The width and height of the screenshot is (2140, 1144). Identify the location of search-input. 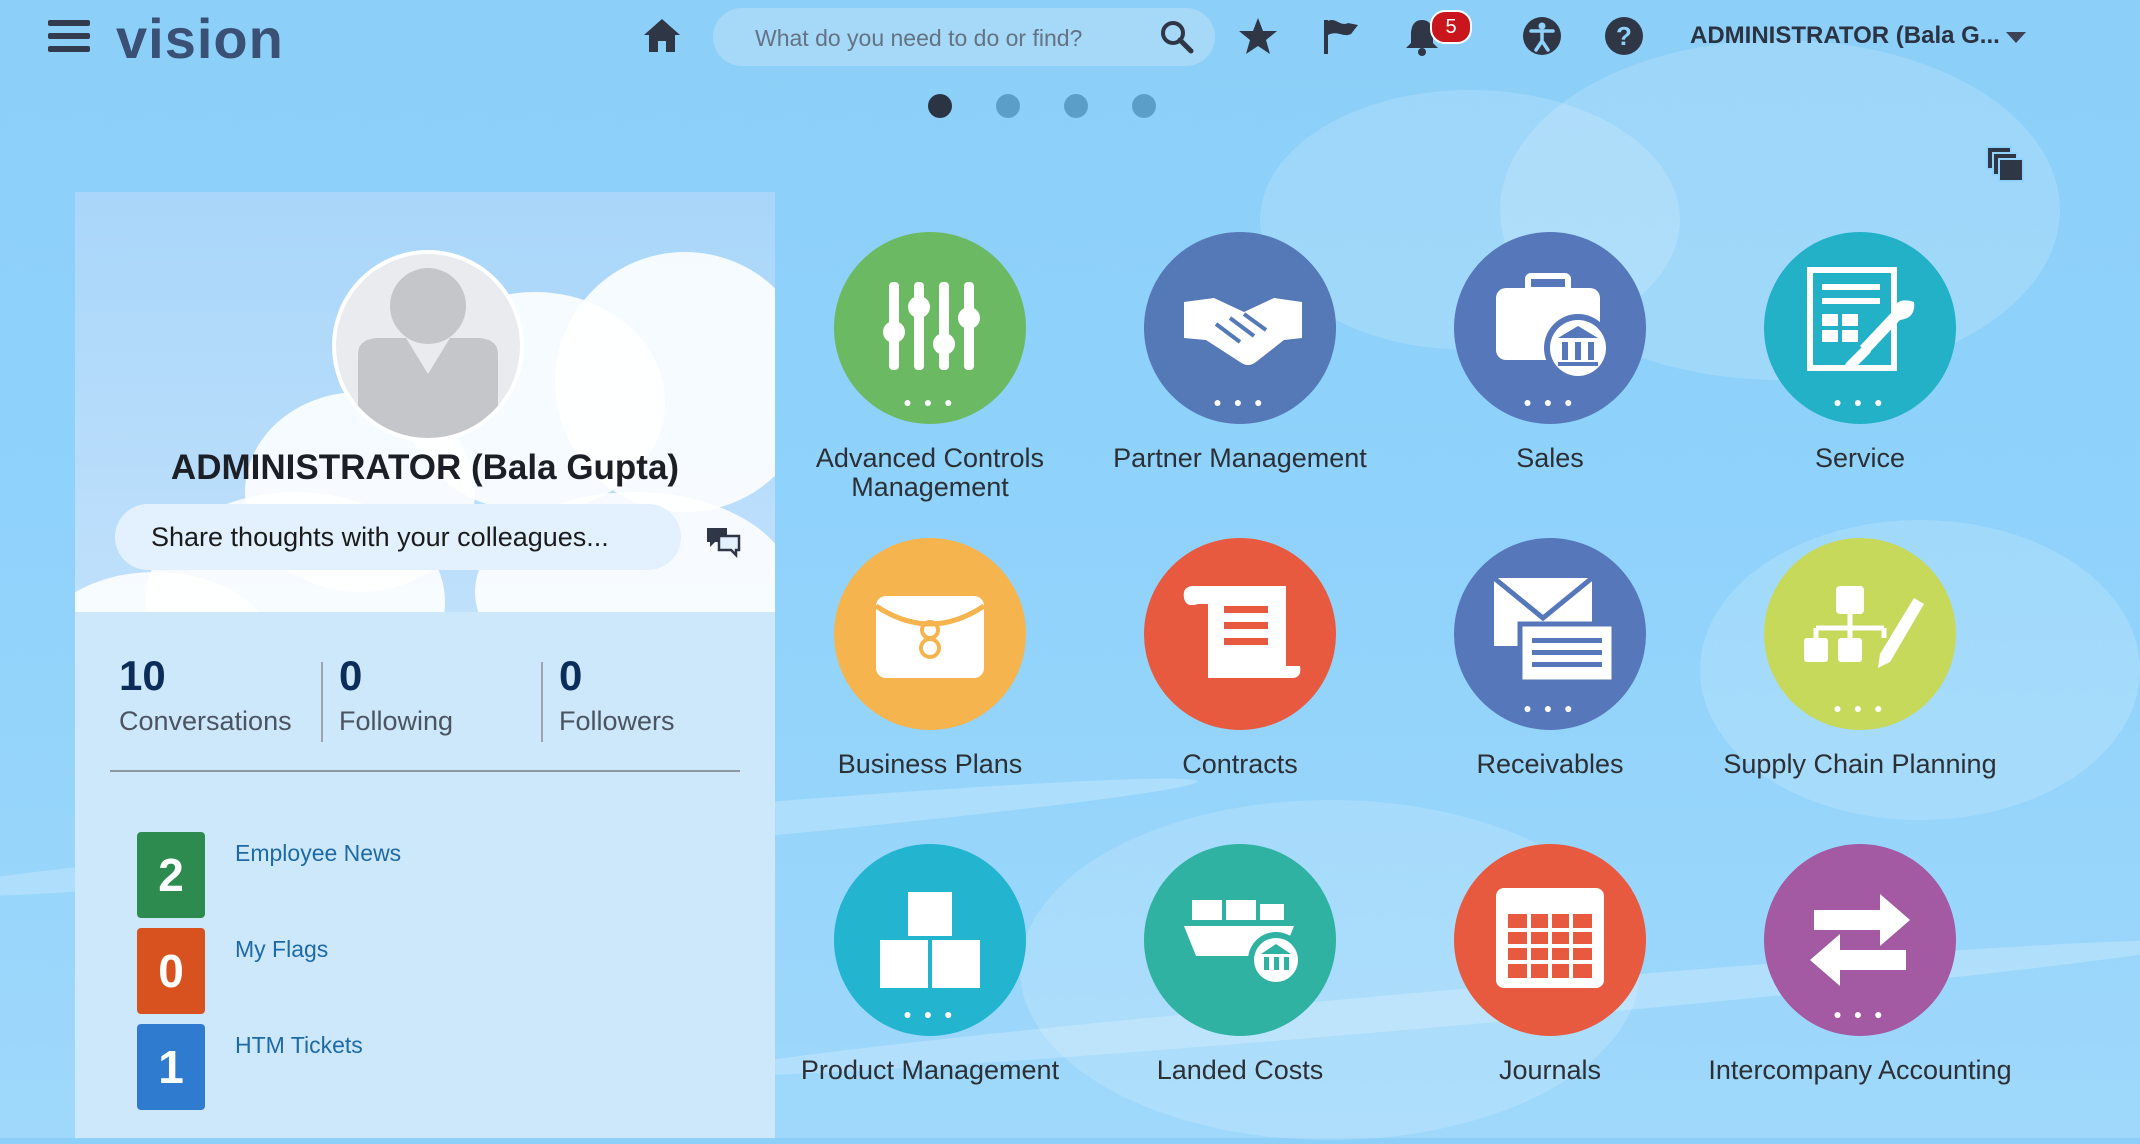
(955, 38).